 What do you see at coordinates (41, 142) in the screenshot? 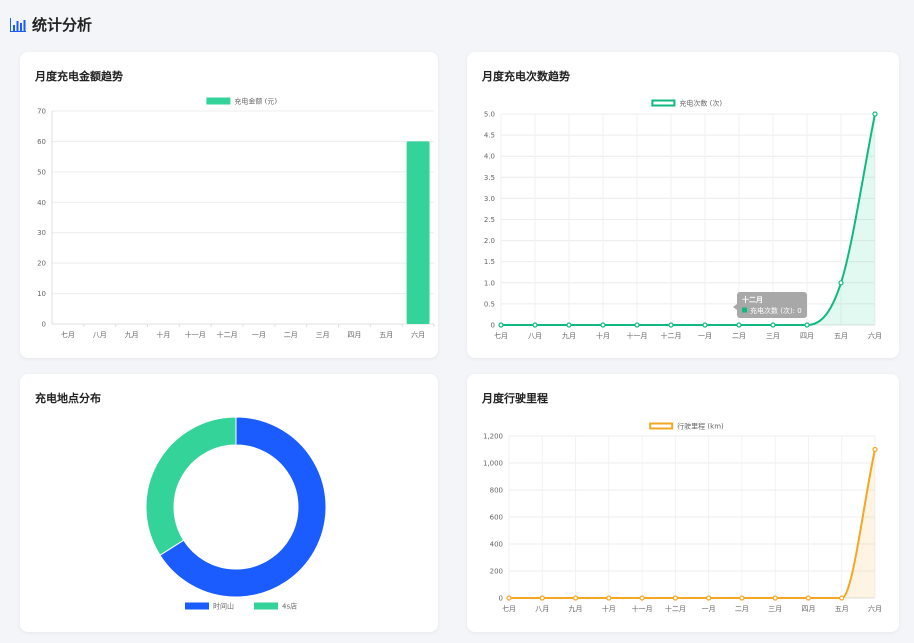
I see `y-tick-label: 60` at bounding box center [41, 142].